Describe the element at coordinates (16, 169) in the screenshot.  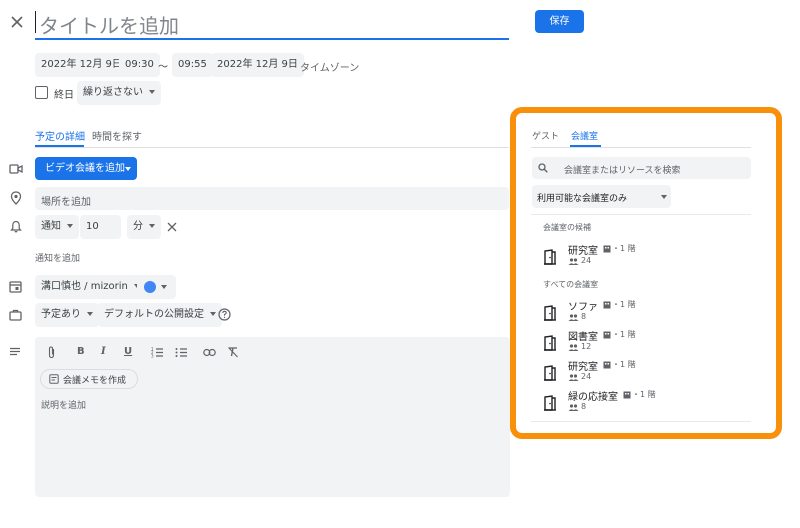
I see `video-icon` at that location.